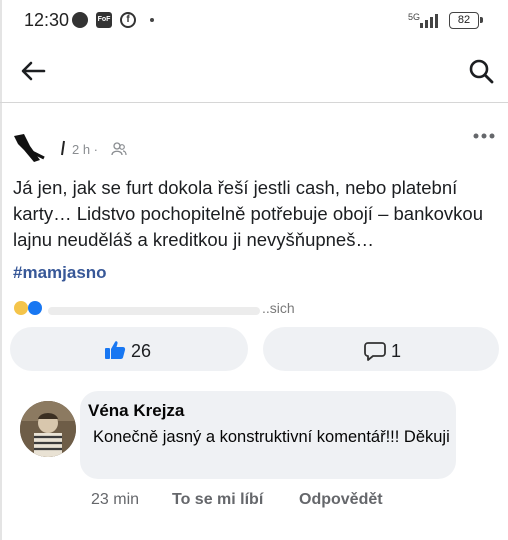  Describe the element at coordinates (481, 20) in the screenshot. I see `battery-tip` at that location.